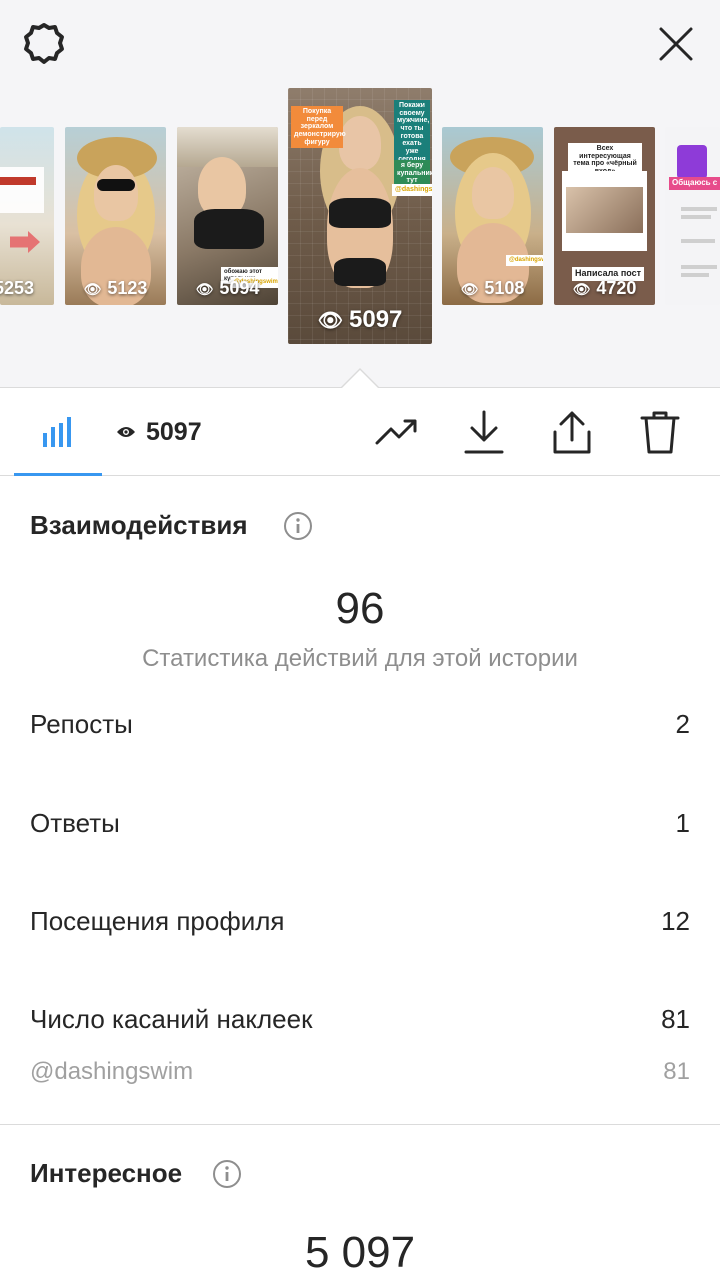 The height and width of the screenshot is (1280, 720). What do you see at coordinates (675, 921) in the screenshot?
I see `stat-value: 12` at bounding box center [675, 921].